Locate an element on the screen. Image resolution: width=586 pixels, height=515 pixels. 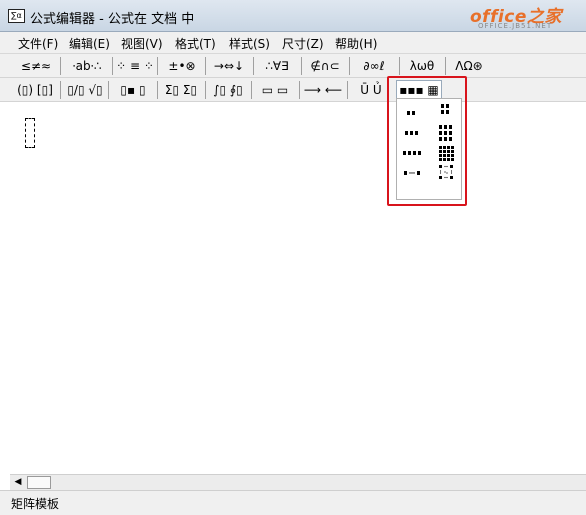
fence-templates-icon: (▯) [▯] is located at coordinates (35, 90).